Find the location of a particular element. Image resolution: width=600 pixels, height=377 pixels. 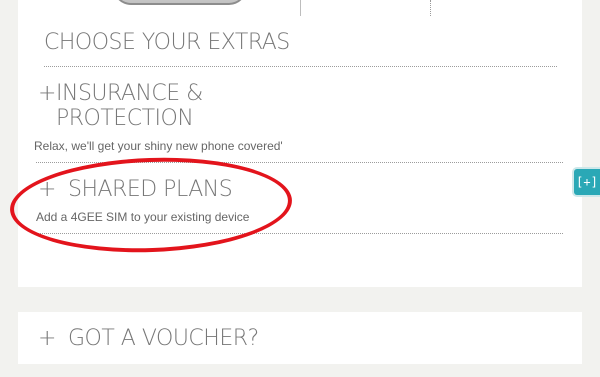

voucher-label: GOT A VOUCHER? is located at coordinates (163, 338).